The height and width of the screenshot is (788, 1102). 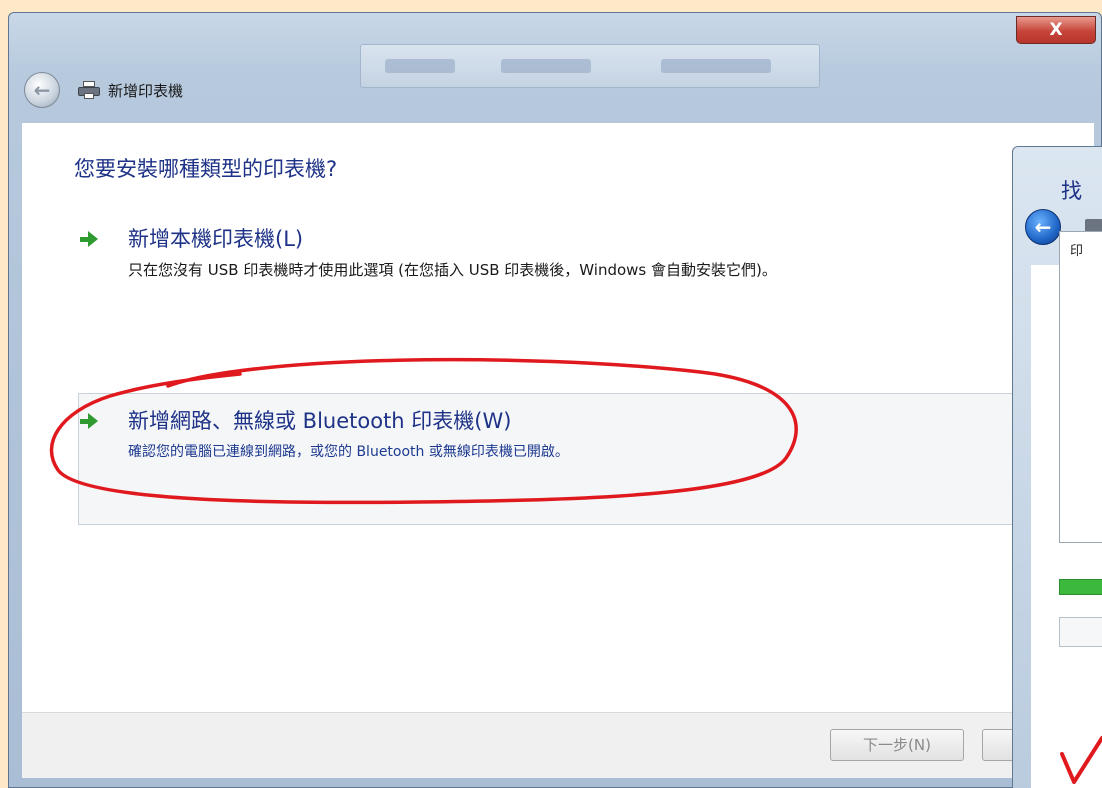 I want to click on printer-icon, so click(x=89, y=90).